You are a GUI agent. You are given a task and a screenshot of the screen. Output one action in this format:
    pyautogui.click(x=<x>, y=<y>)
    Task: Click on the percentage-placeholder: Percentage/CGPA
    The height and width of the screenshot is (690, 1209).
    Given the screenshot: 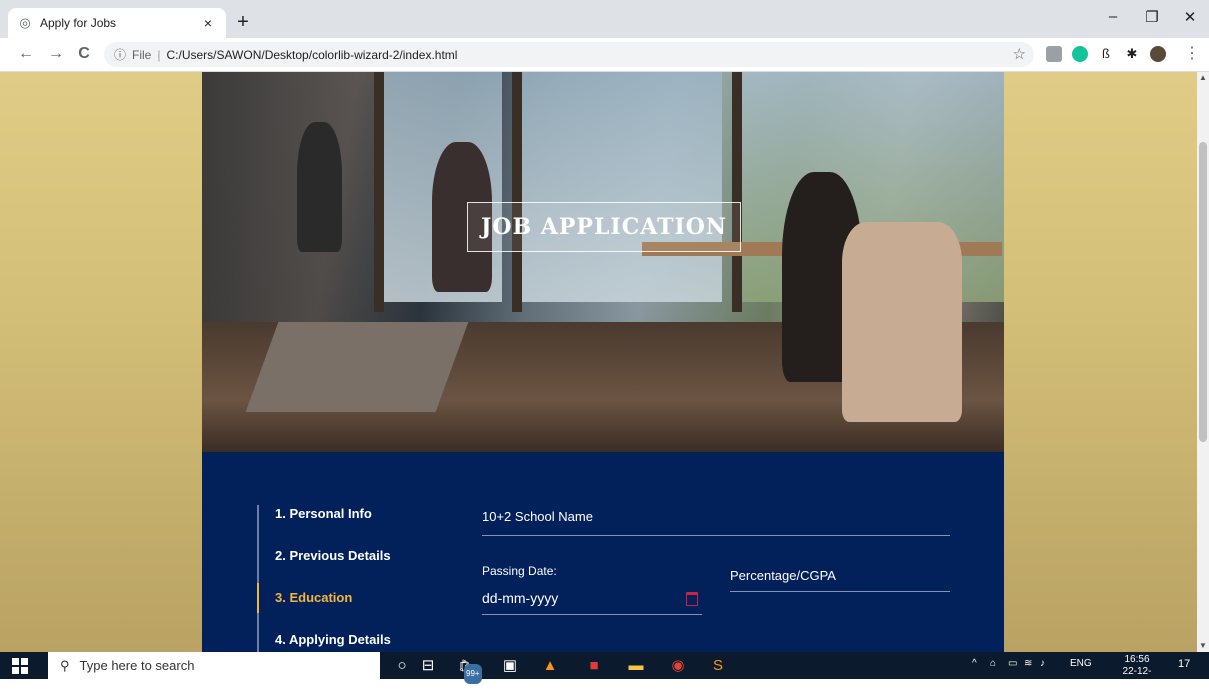 What is the action you would take?
    pyautogui.click(x=783, y=575)
    